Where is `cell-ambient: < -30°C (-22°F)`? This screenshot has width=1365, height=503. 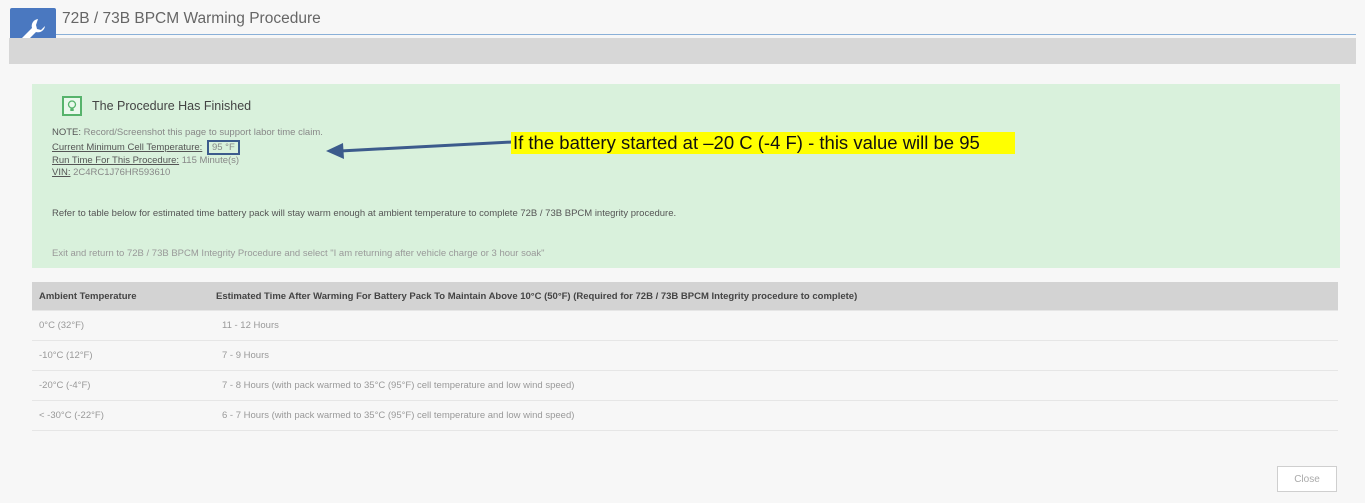
cell-ambient: < -30°C (-22°F) is located at coordinates (120, 415).